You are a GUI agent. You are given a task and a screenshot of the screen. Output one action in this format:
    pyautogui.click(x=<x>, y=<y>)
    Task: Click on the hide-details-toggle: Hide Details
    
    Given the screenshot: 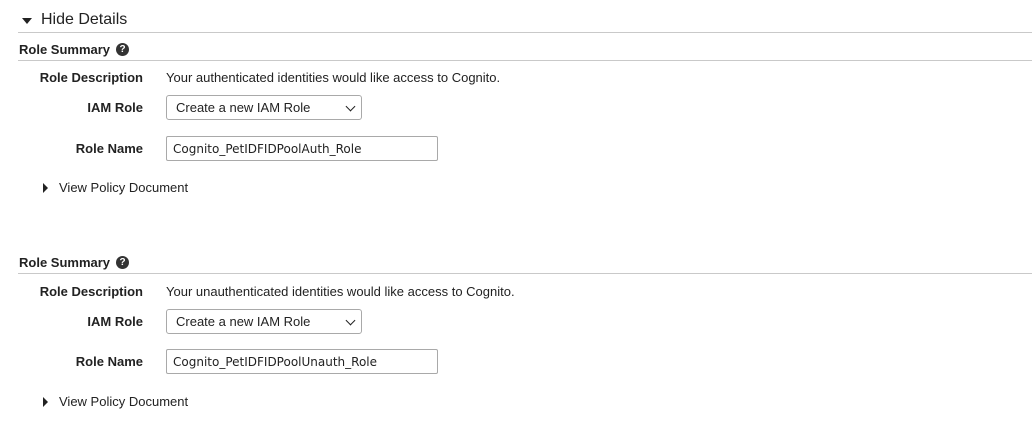 What is the action you would take?
    pyautogui.click(x=74, y=20)
    